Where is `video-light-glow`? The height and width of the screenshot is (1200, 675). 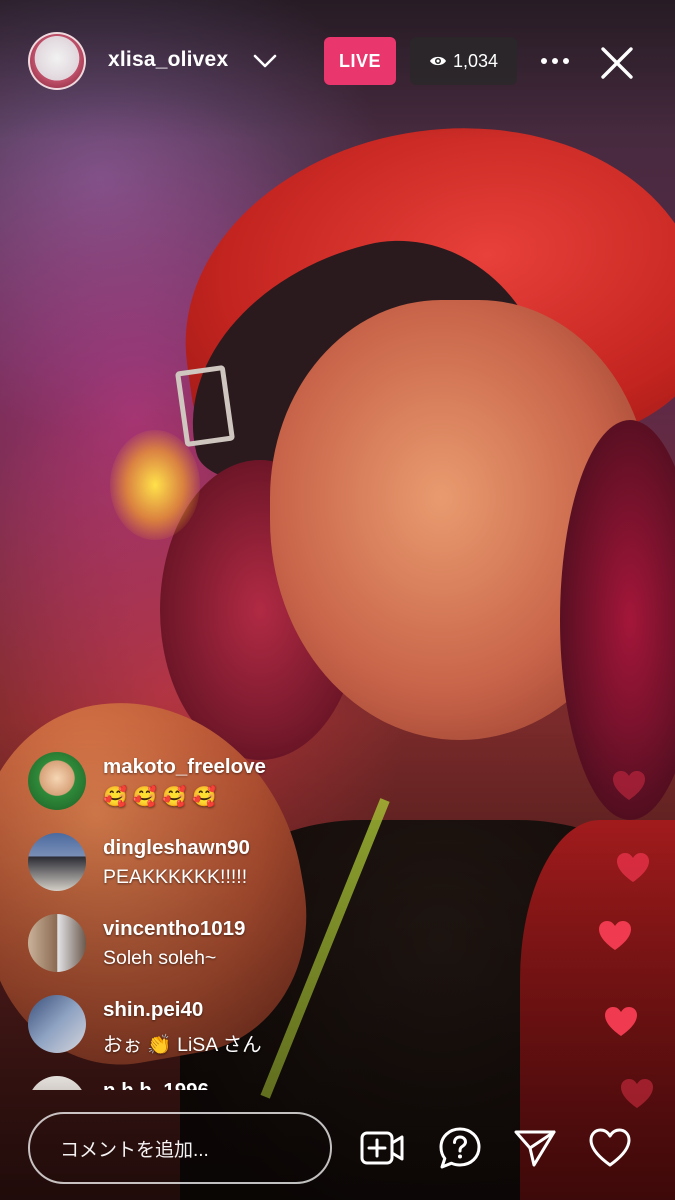
video-light-glow is located at coordinates (155, 485).